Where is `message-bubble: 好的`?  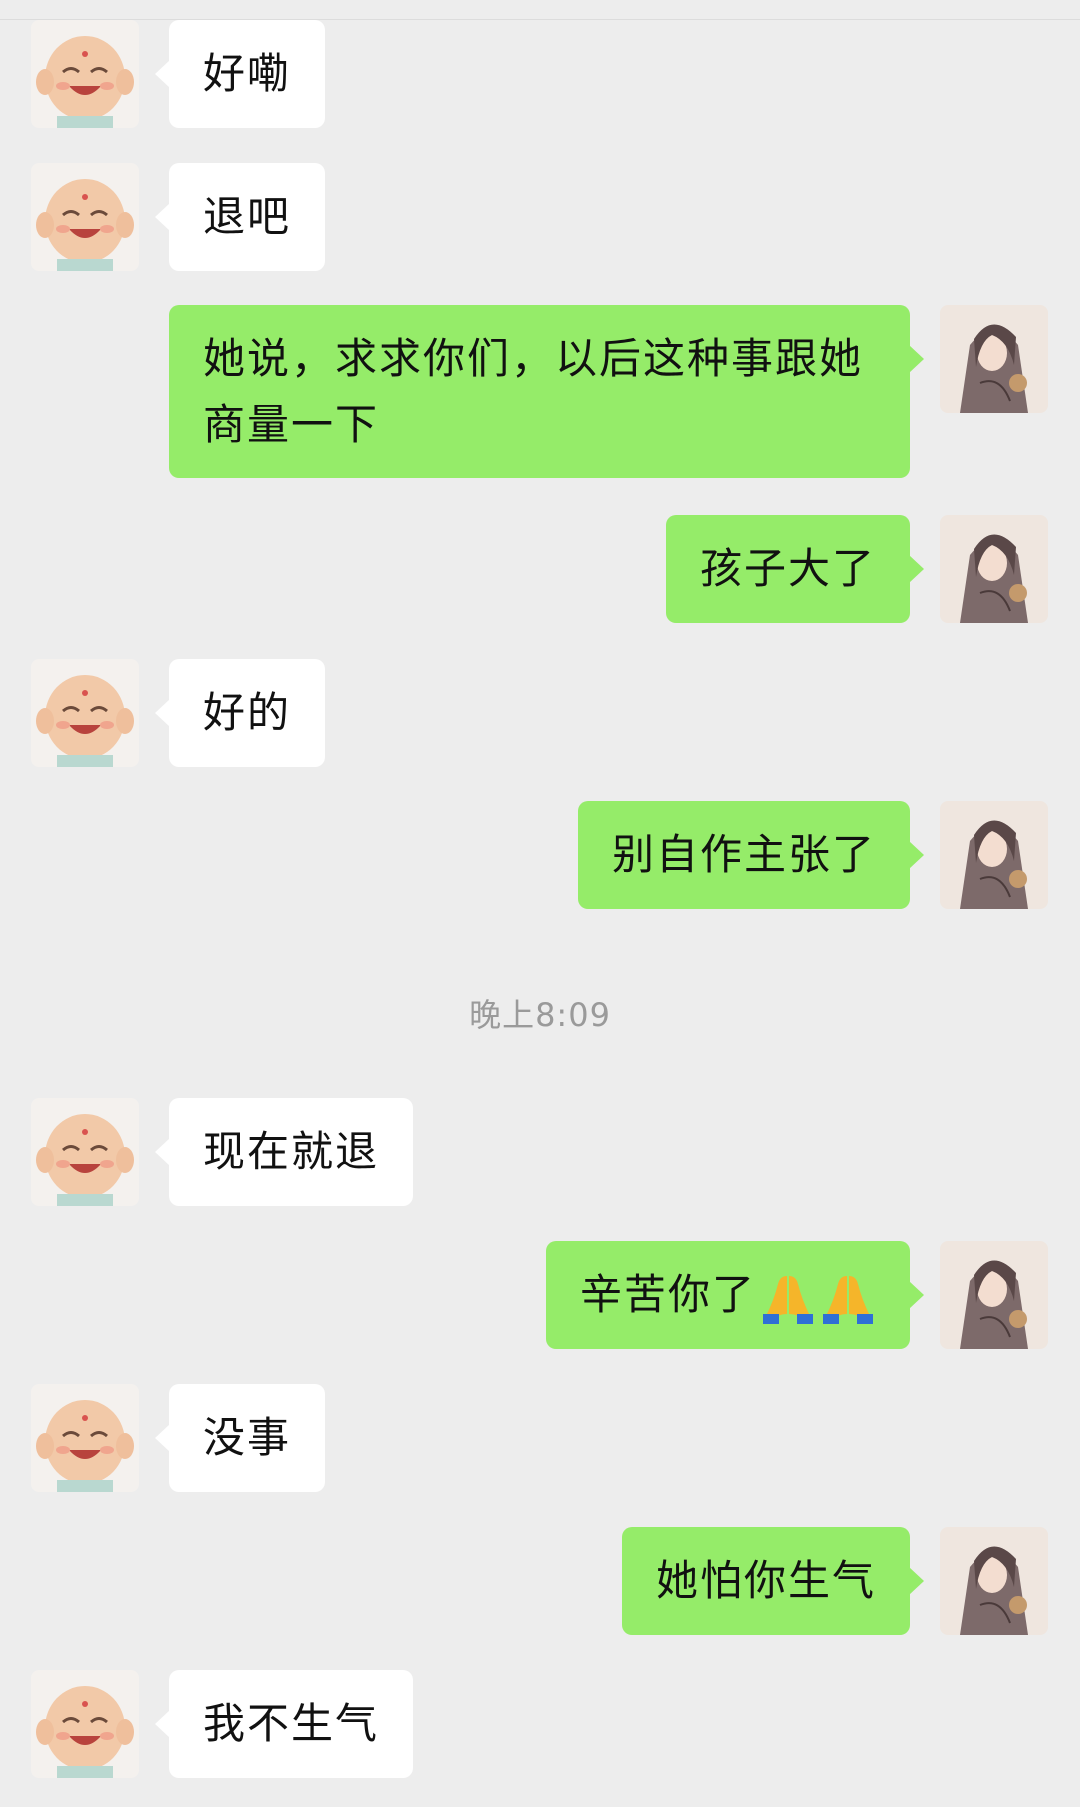 message-bubble: 好的 is located at coordinates (240, 713).